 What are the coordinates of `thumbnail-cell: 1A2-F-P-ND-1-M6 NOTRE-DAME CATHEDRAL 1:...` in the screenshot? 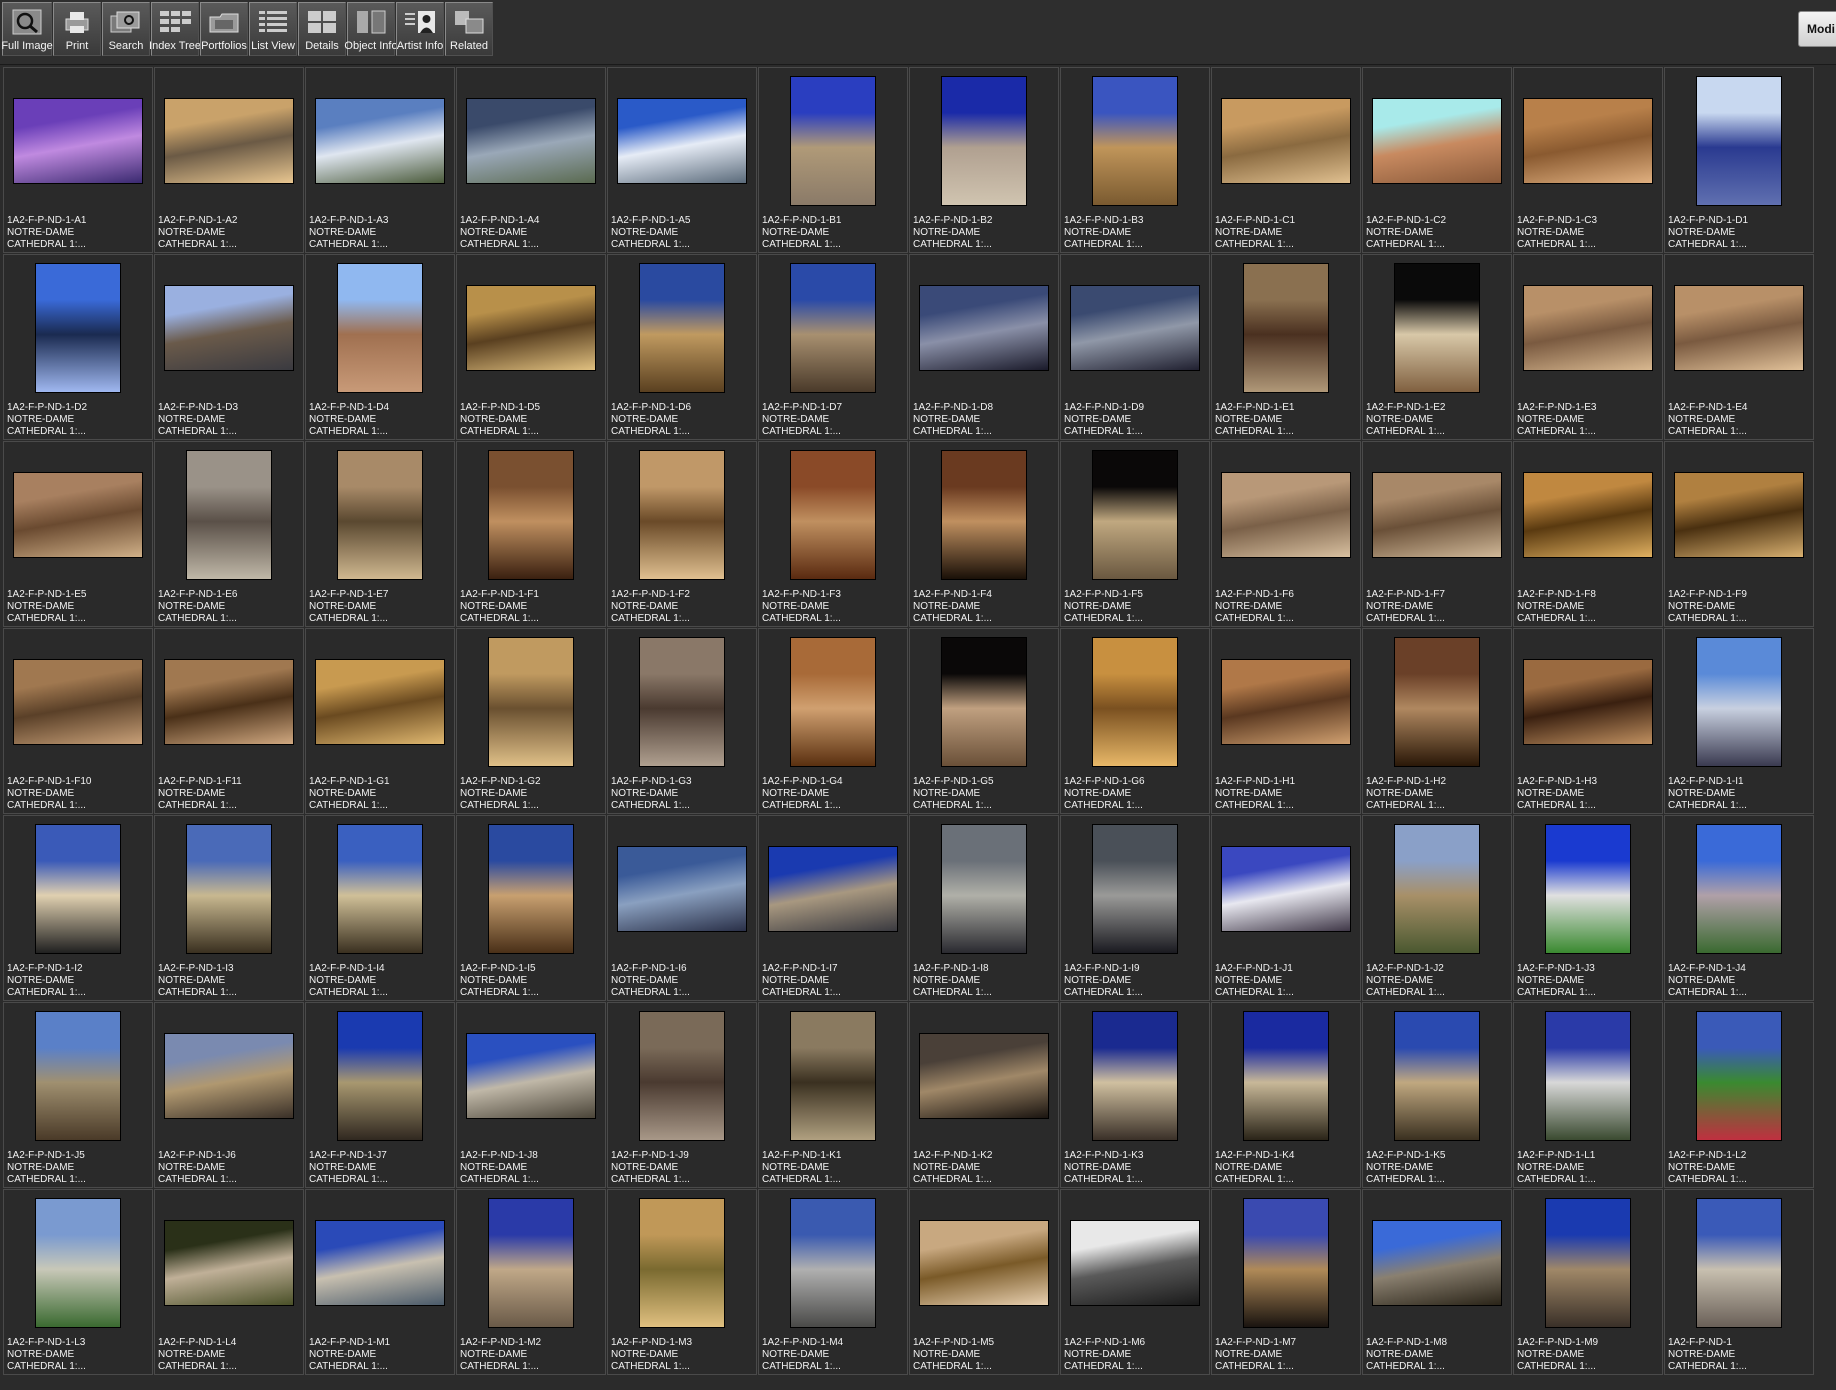 It's located at (1135, 1282).